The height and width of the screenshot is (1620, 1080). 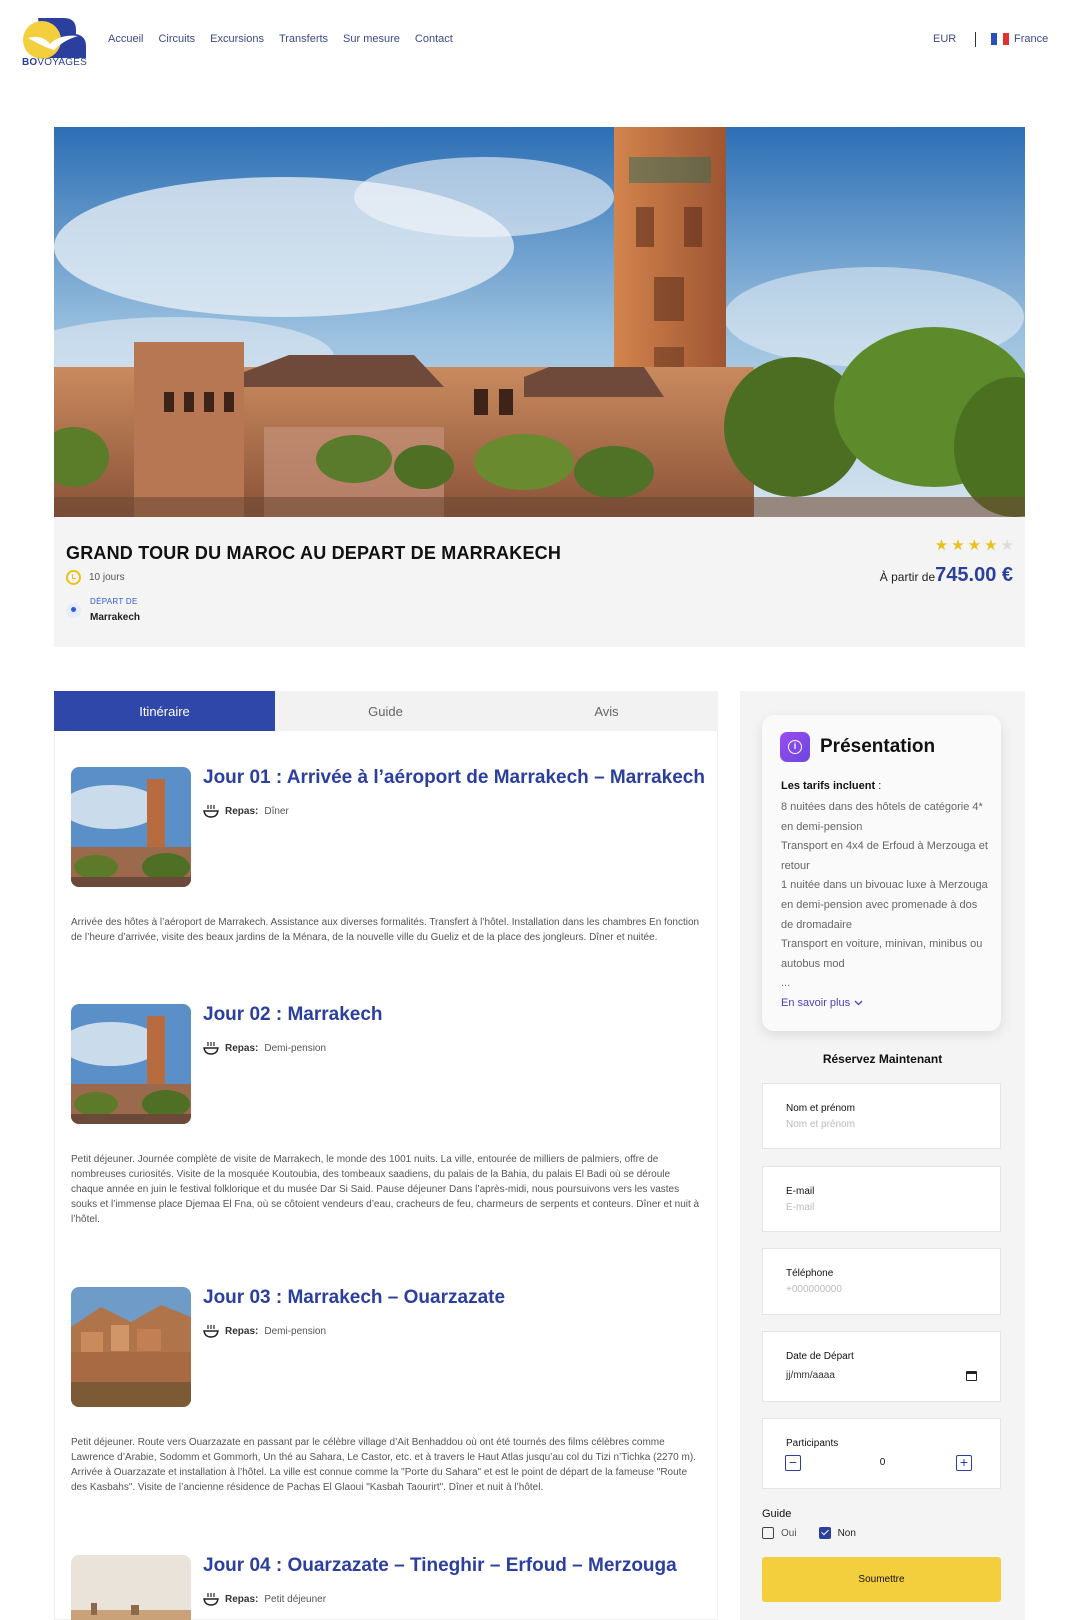 What do you see at coordinates (779, 1533) in the screenshot?
I see `guide-option-oui: Oui` at bounding box center [779, 1533].